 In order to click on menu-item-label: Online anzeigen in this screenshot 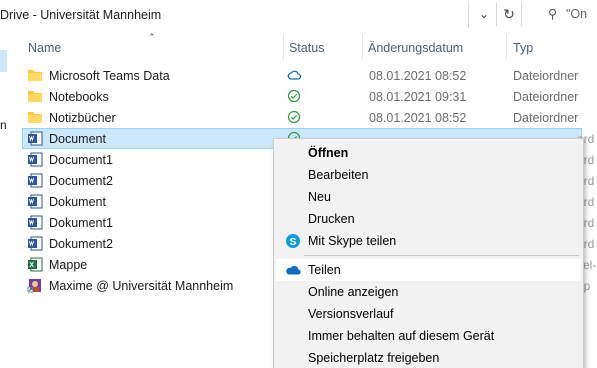, I will do `click(353, 292)`.